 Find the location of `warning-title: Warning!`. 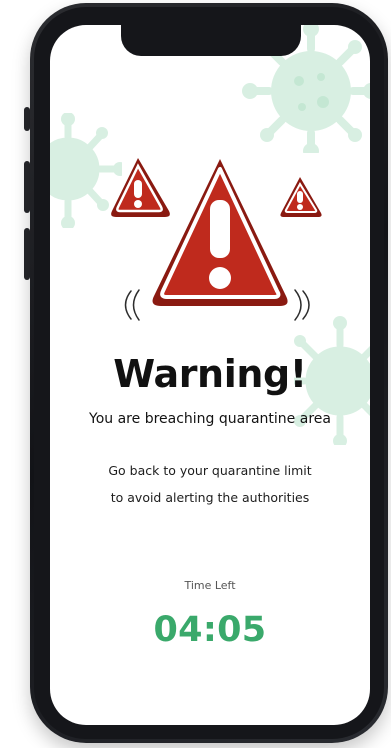

warning-title: Warning! is located at coordinates (210, 374).